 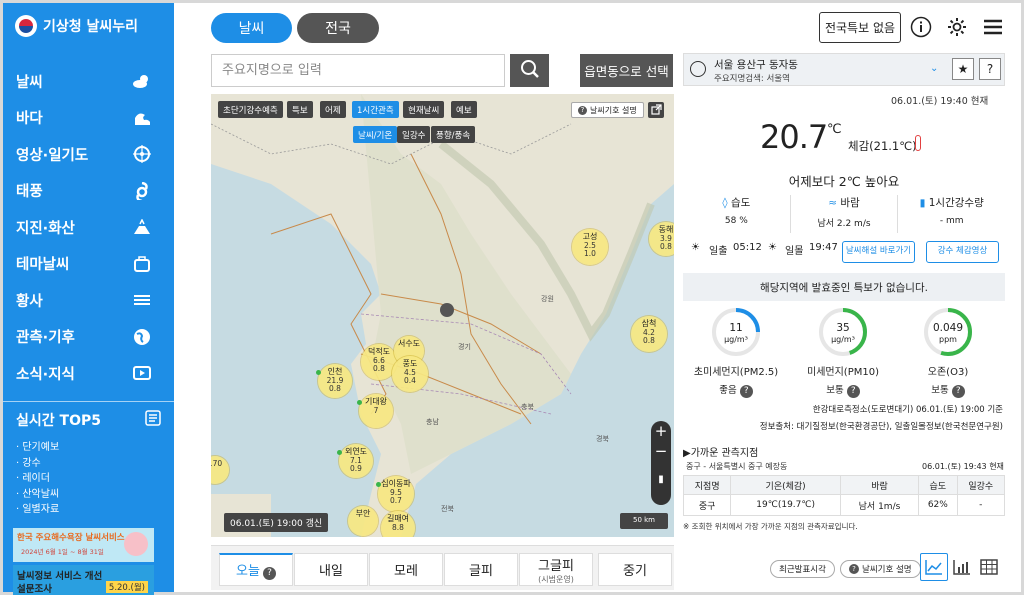 What do you see at coordinates (83, 545) in the screenshot?
I see `beach-service-banner: 한국 주요해수욕장 날씨서비스 2024년 6월 1일 ~ 8월 31일` at bounding box center [83, 545].